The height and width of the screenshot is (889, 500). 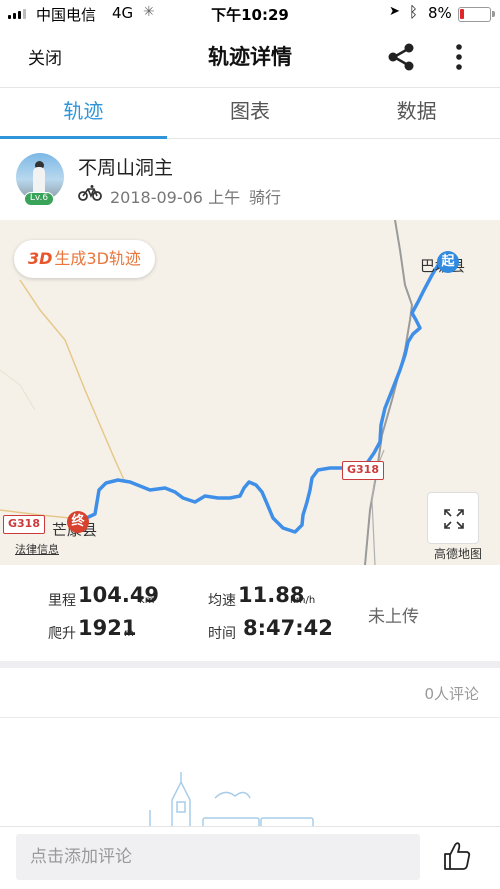 What do you see at coordinates (250, 664) in the screenshot?
I see `section-divider` at bounding box center [250, 664].